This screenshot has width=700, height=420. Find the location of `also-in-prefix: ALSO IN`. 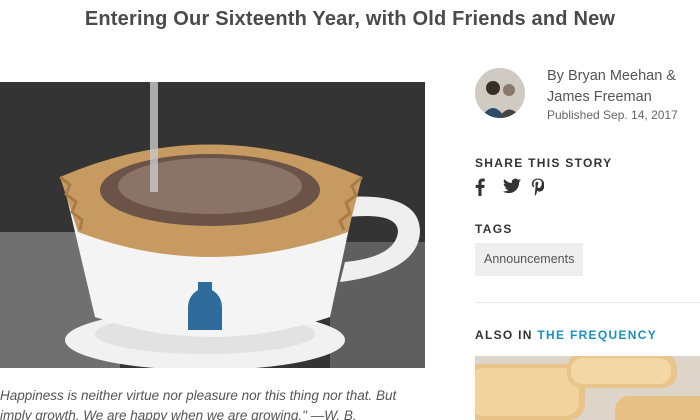

also-in-prefix: ALSO IN is located at coordinates (504, 335).